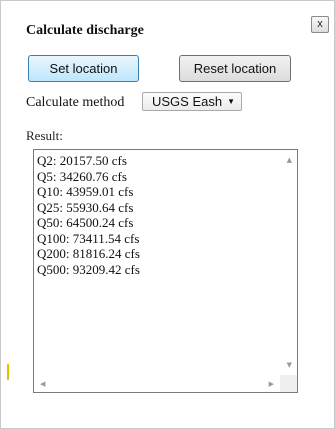  Describe the element at coordinates (288, 383) in the screenshot. I see `scrollbar-corner` at that location.